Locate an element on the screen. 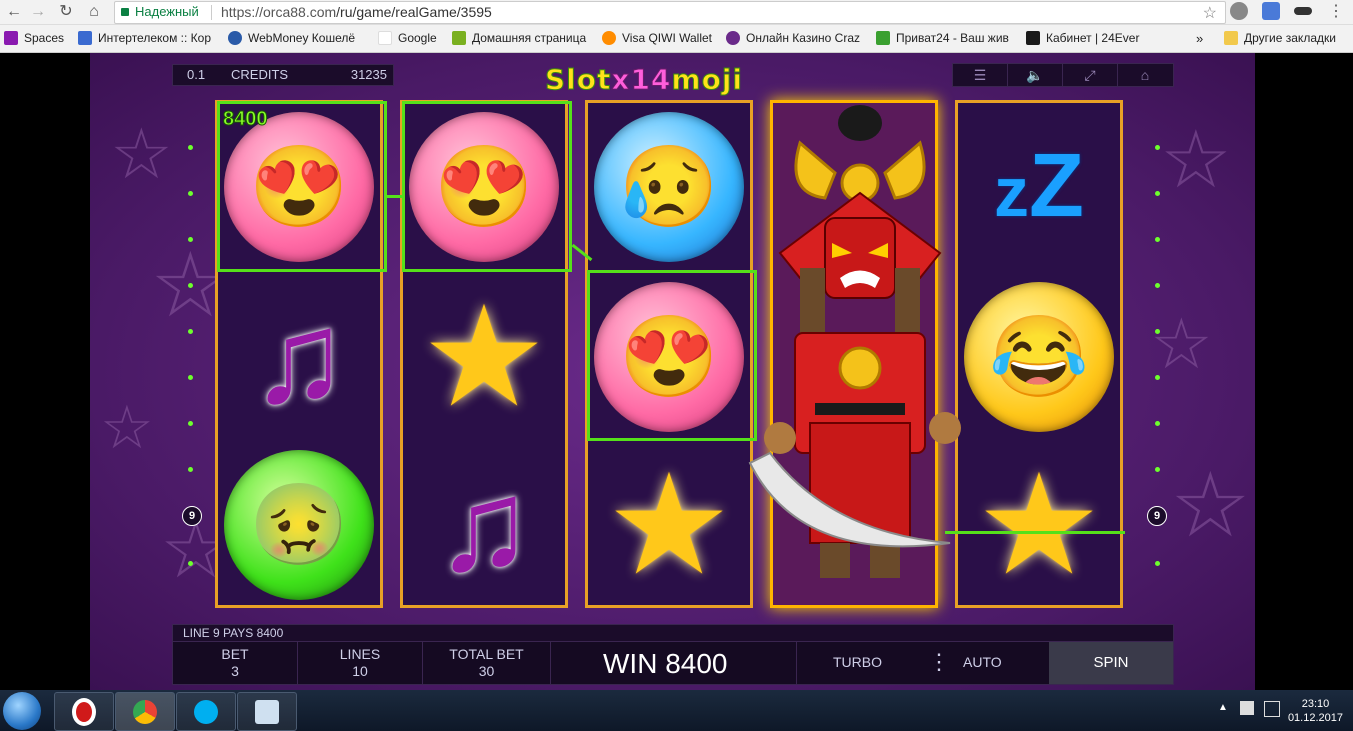 Image resolution: width=1353 pixels, height=731 pixels. more-options-icon: ⋮ is located at coordinates (939, 662).